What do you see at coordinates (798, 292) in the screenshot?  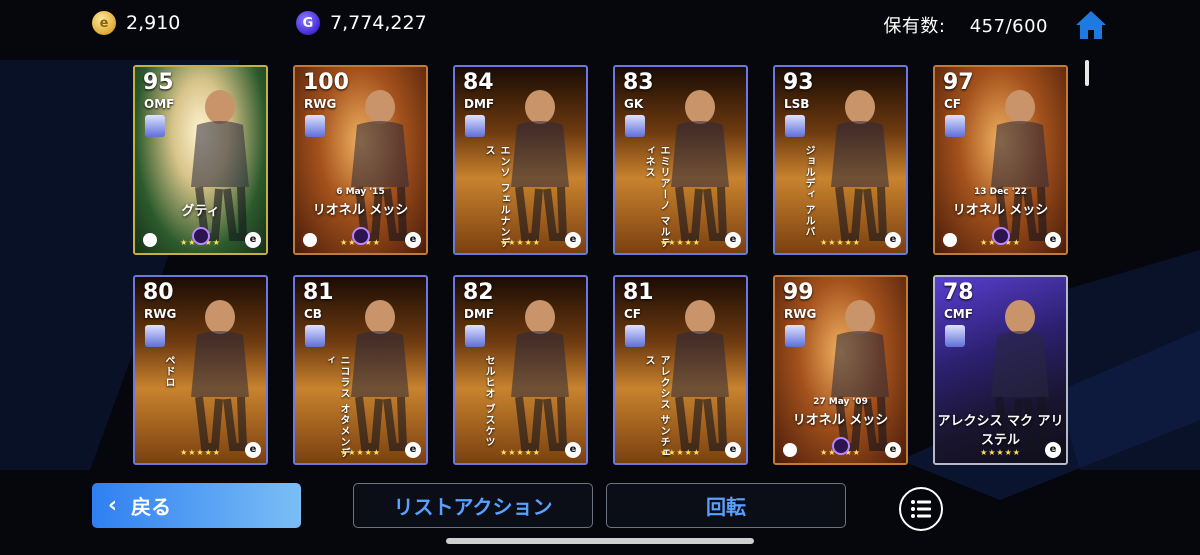 I see `card-rating: 99` at bounding box center [798, 292].